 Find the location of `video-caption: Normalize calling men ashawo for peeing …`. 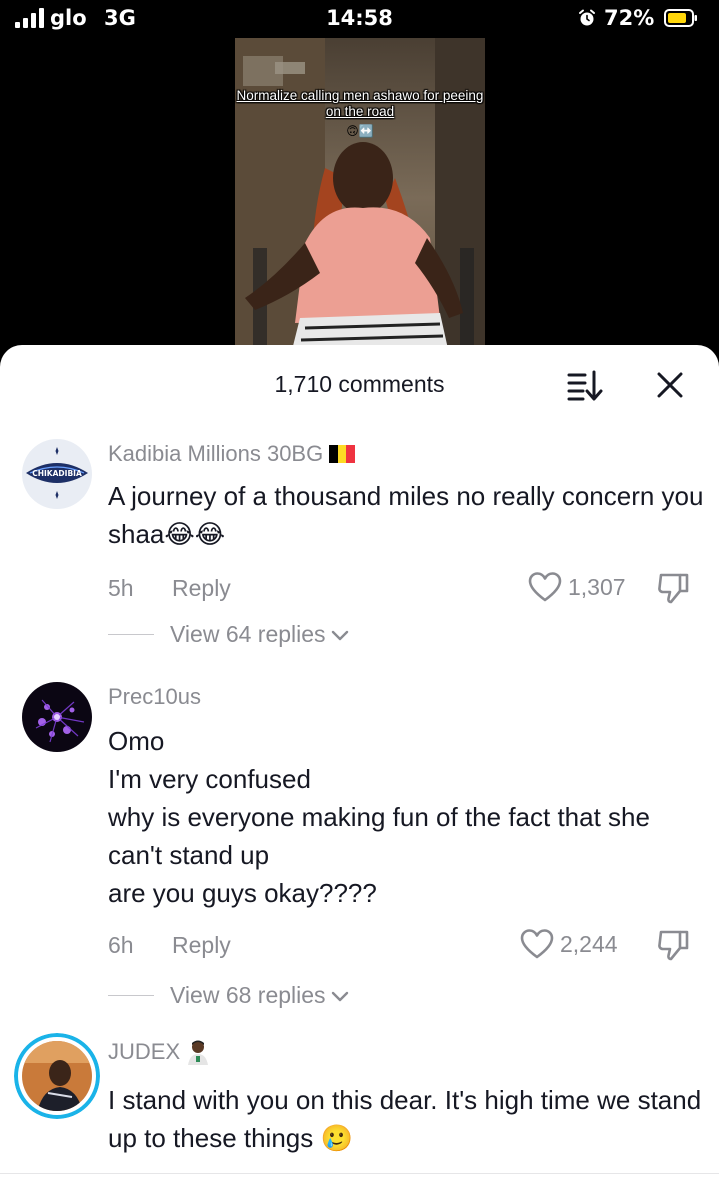

video-caption: Normalize calling men ashawo for peeing … is located at coordinates (360, 103).